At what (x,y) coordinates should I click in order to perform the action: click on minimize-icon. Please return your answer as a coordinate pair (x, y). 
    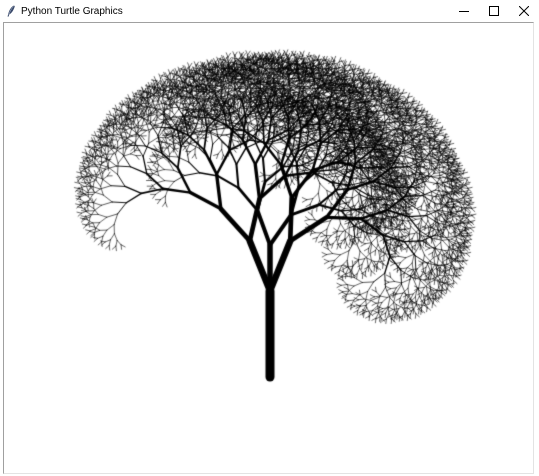
    Looking at the image, I should click on (464, 11).